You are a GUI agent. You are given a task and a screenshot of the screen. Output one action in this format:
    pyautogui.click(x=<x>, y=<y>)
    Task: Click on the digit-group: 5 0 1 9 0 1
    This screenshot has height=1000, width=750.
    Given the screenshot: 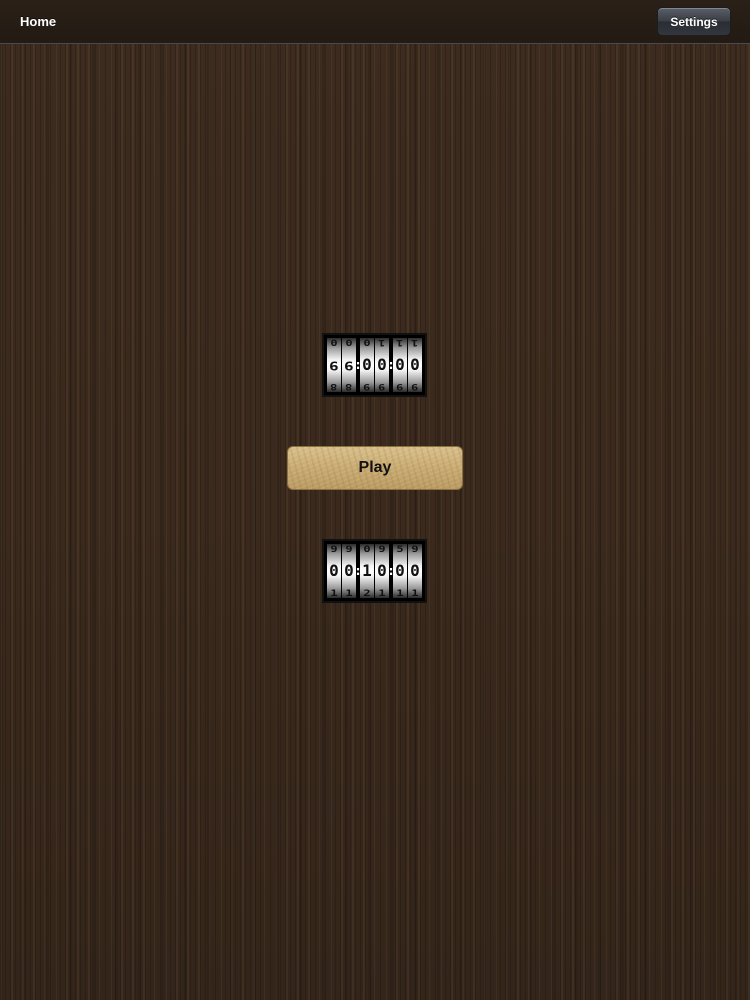 What is the action you would take?
    pyautogui.click(x=407, y=571)
    